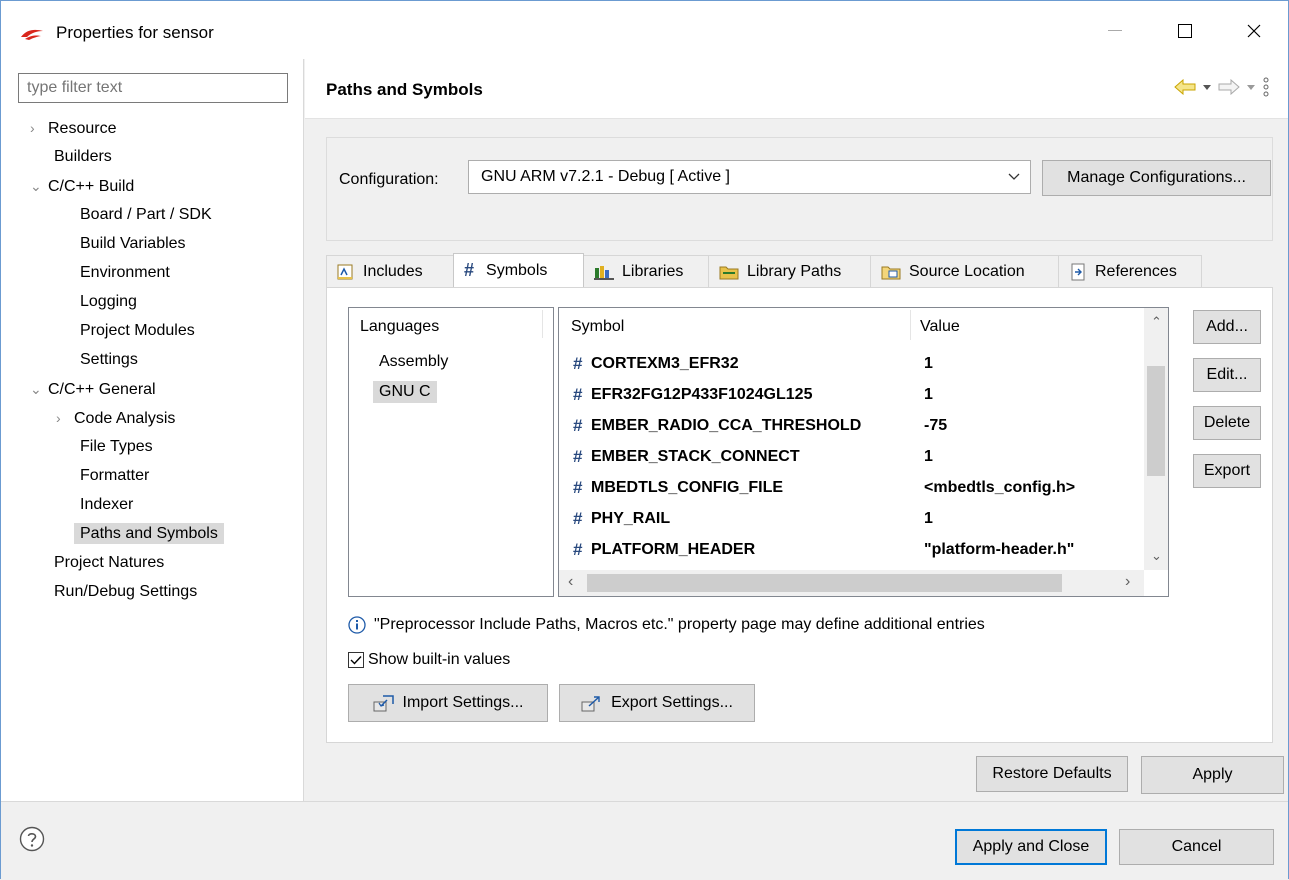 The image size is (1289, 880). What do you see at coordinates (1031, 847) in the screenshot?
I see `apply-and-close-button: Apply and Close` at bounding box center [1031, 847].